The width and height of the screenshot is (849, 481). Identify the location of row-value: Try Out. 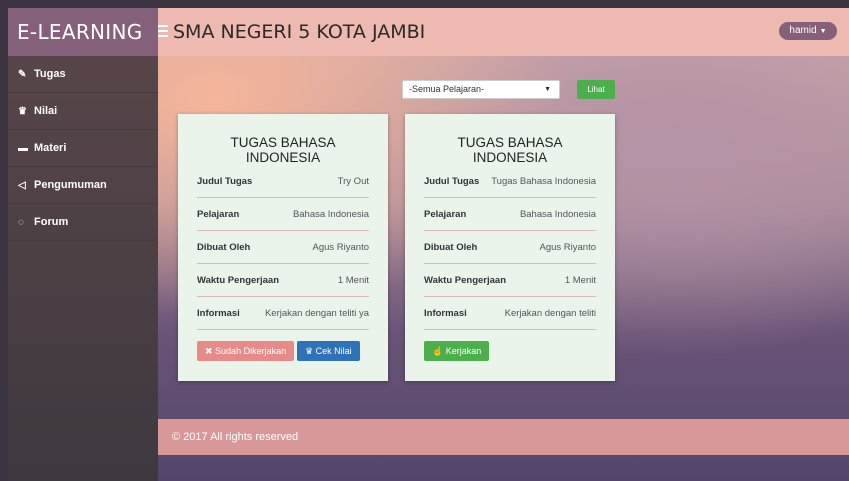
(353, 181).